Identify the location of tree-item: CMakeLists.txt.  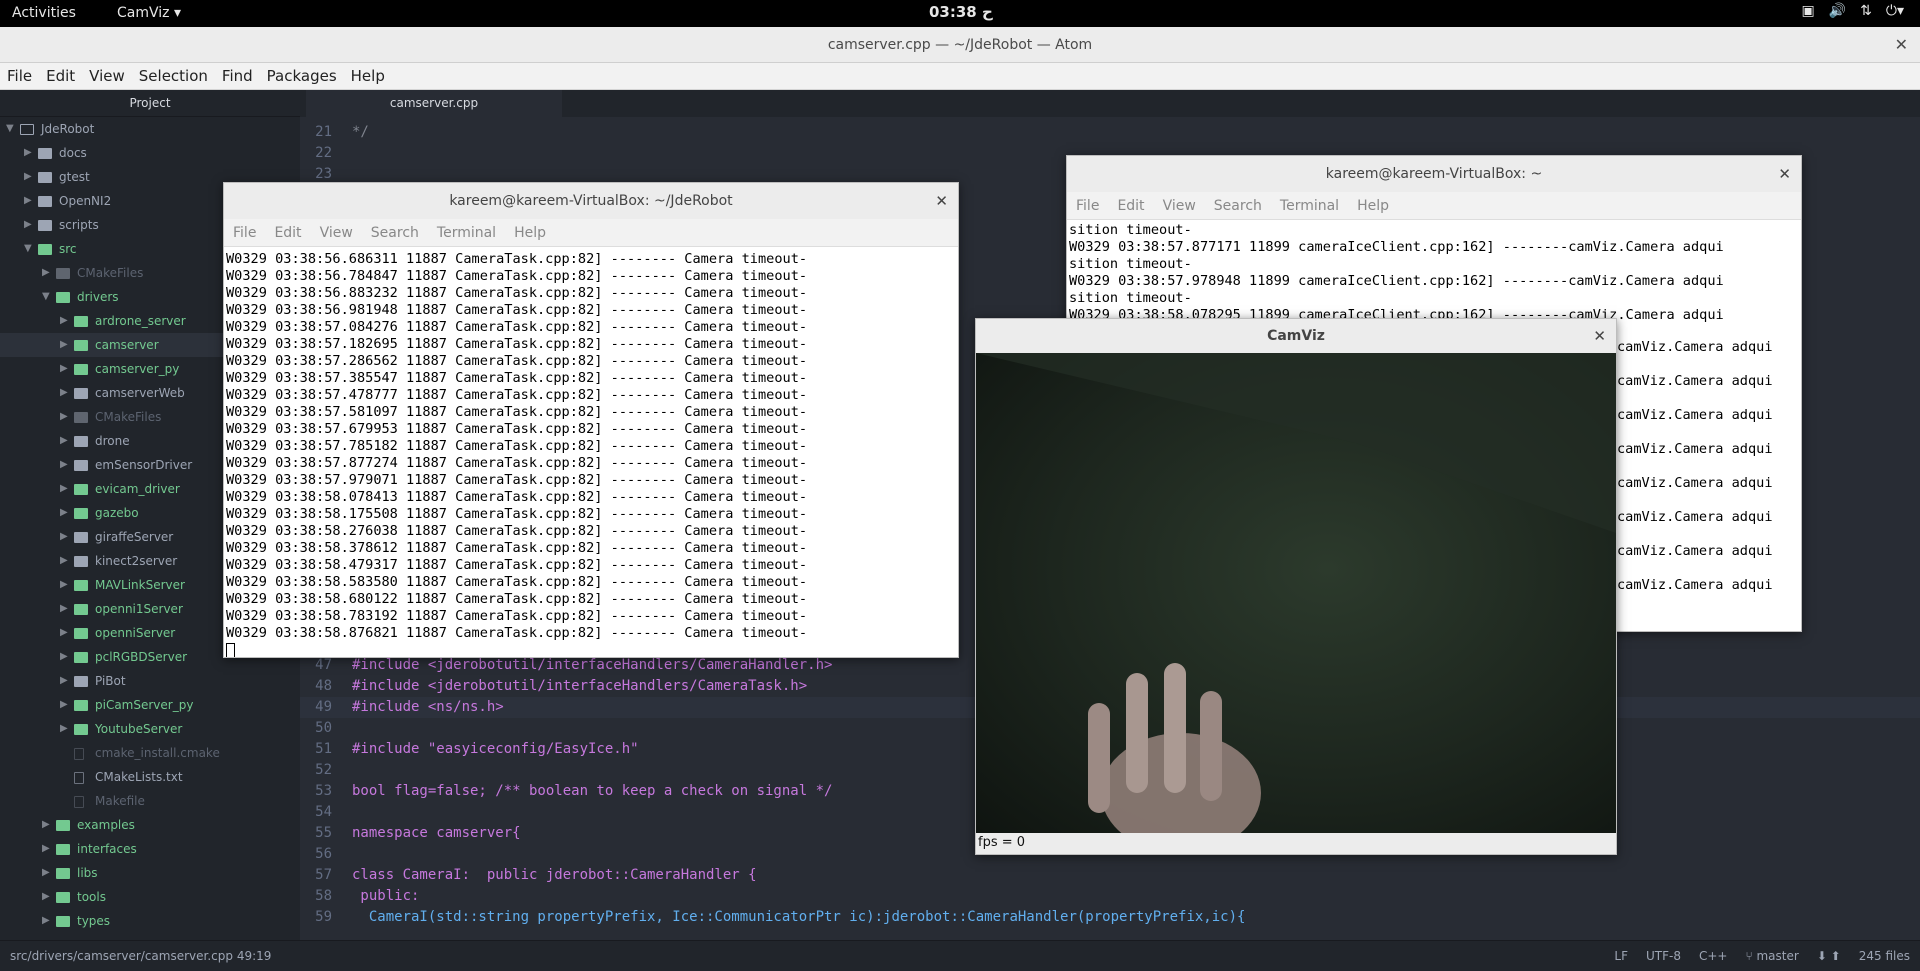
(150, 777).